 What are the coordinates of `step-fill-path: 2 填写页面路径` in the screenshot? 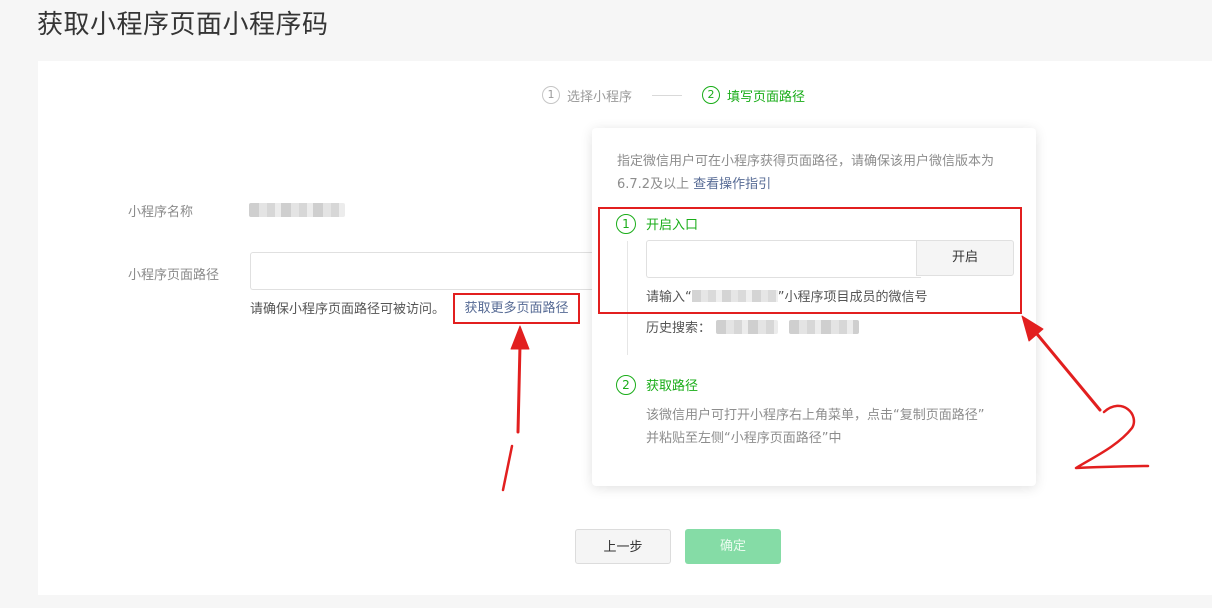 It's located at (753, 95).